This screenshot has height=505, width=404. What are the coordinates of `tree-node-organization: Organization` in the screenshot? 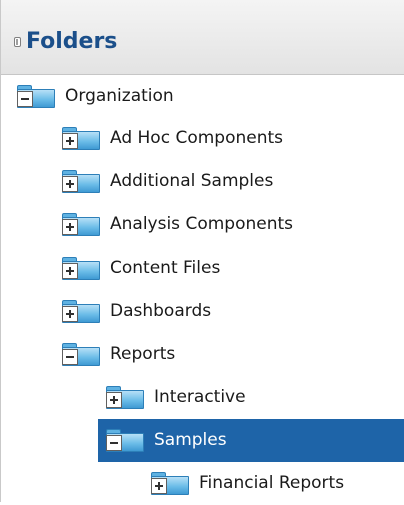 It's located at (210, 96).